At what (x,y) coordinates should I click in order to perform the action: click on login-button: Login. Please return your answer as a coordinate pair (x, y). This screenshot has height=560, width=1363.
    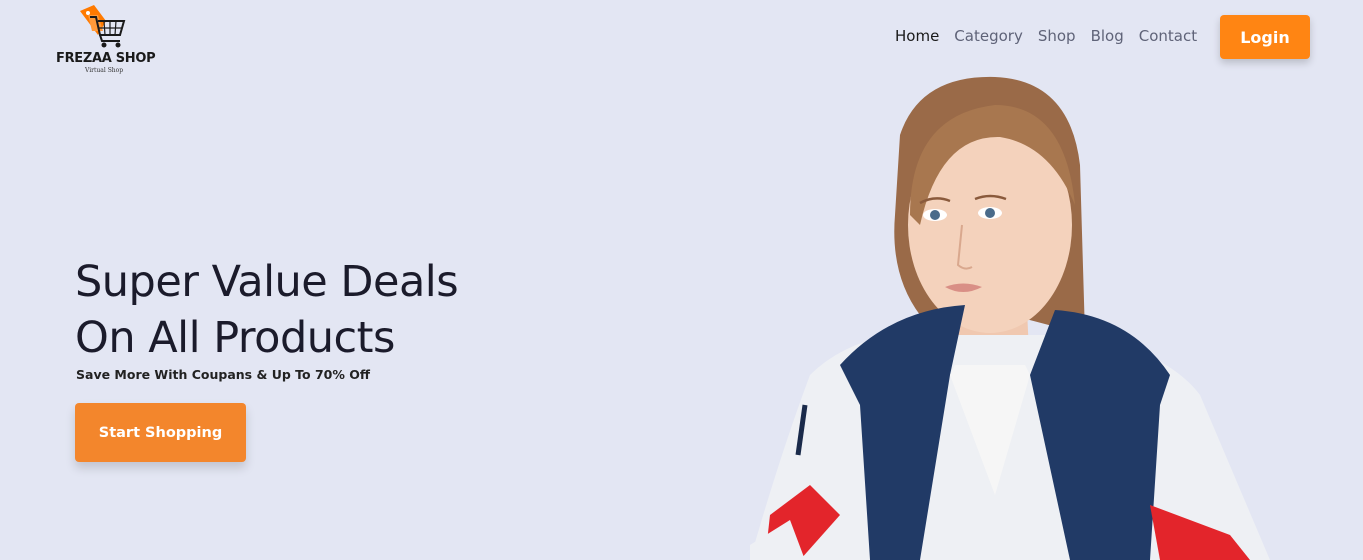
    Looking at the image, I should click on (1265, 37).